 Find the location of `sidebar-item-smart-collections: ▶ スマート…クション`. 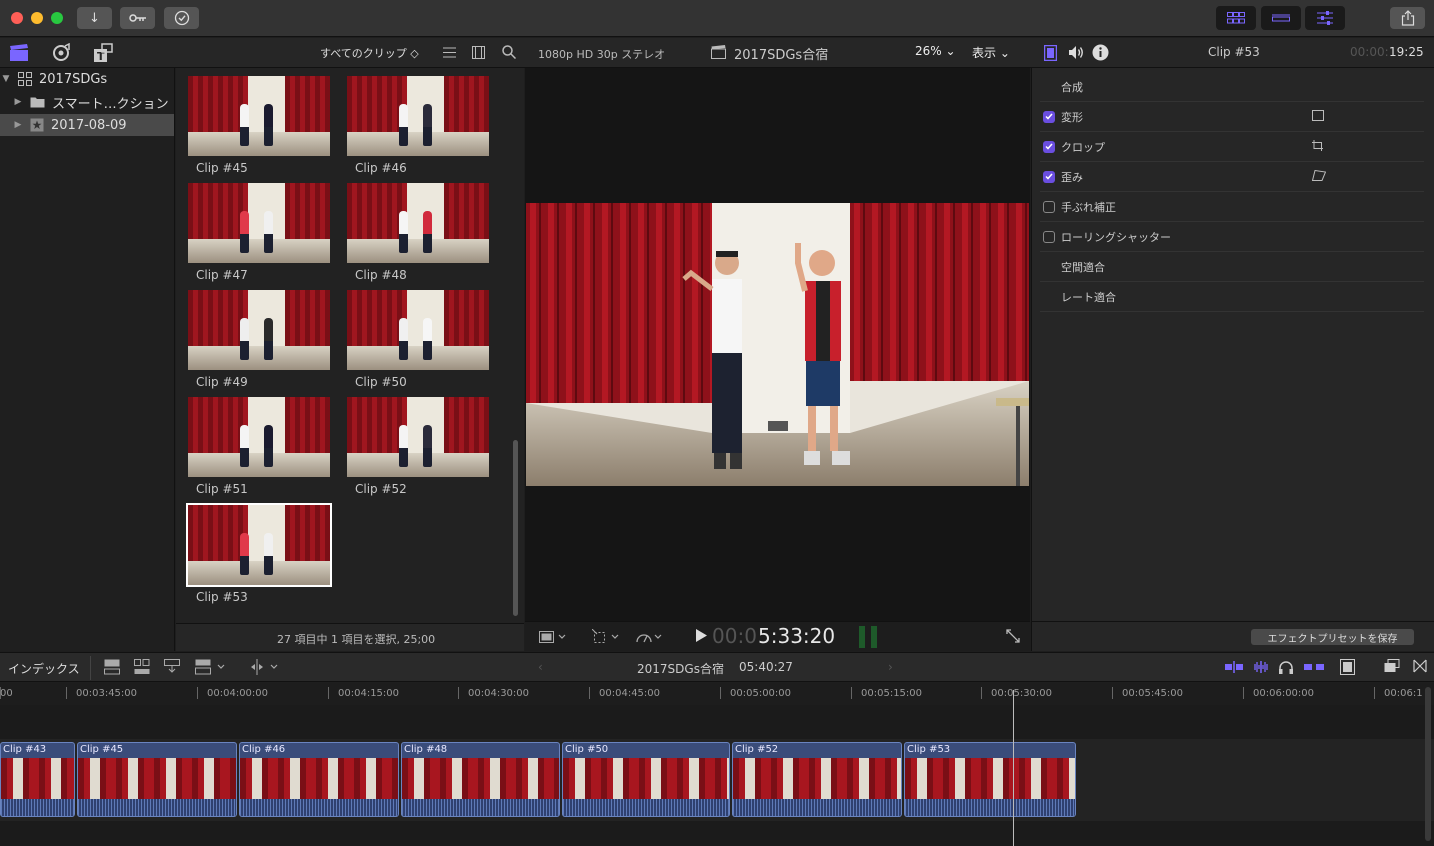

sidebar-item-smart-collections: ▶ スマート…クション is located at coordinates (87, 102).